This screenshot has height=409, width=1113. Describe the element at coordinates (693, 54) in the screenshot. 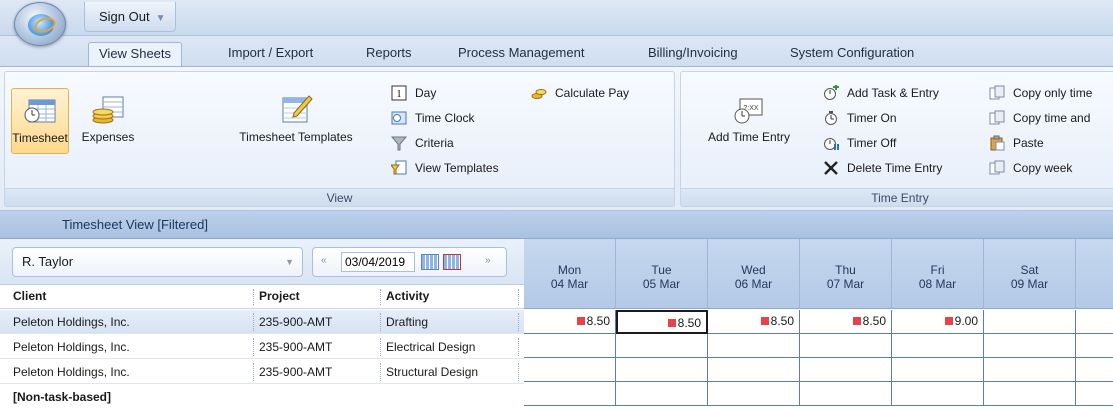

I see `tab-billing-invoicing: Billing/Invoicing` at that location.